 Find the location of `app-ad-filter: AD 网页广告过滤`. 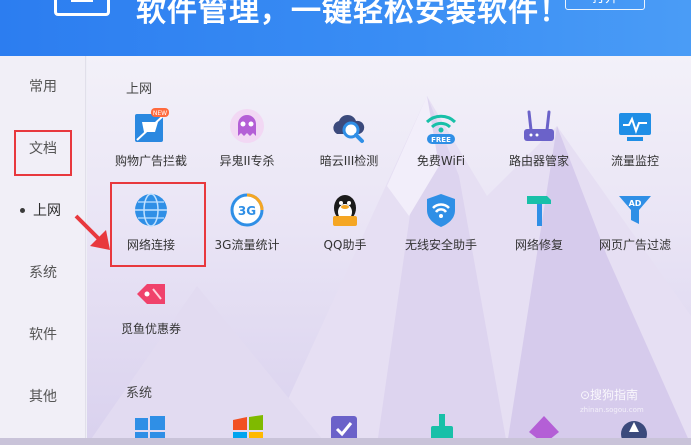

app-ad-filter: AD 网页广告过滤 is located at coordinates (635, 229).